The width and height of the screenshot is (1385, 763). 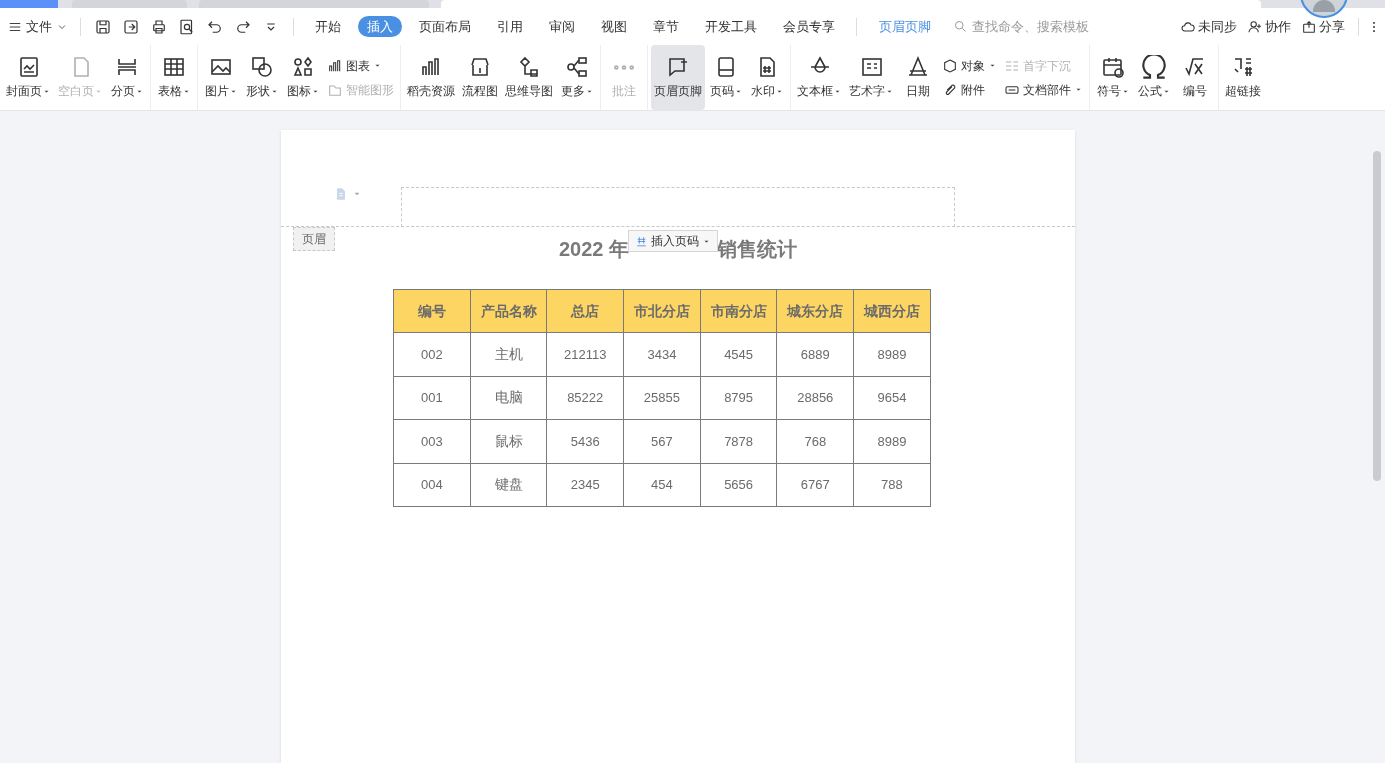 I want to click on ribbon-button: 页眉页脚, so click(x=678, y=77).